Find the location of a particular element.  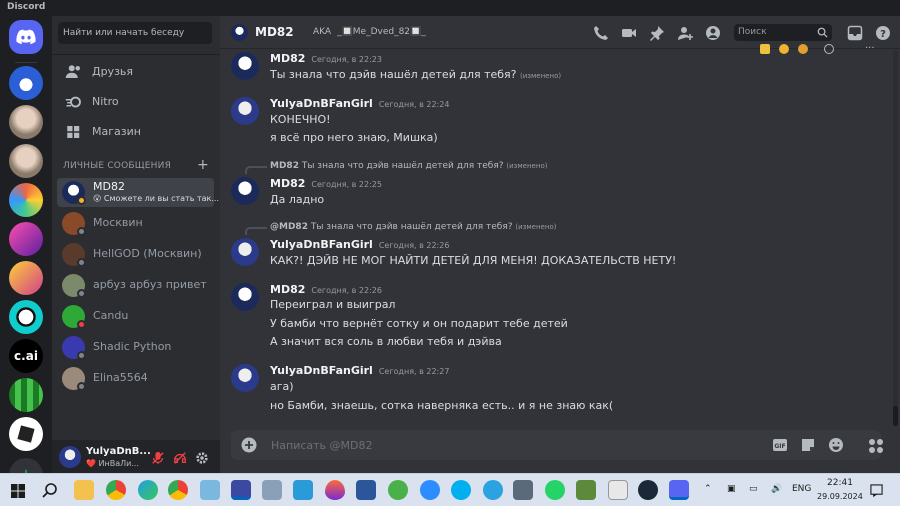

search-conversation-input: Найти или начать беседу is located at coordinates (135, 33).